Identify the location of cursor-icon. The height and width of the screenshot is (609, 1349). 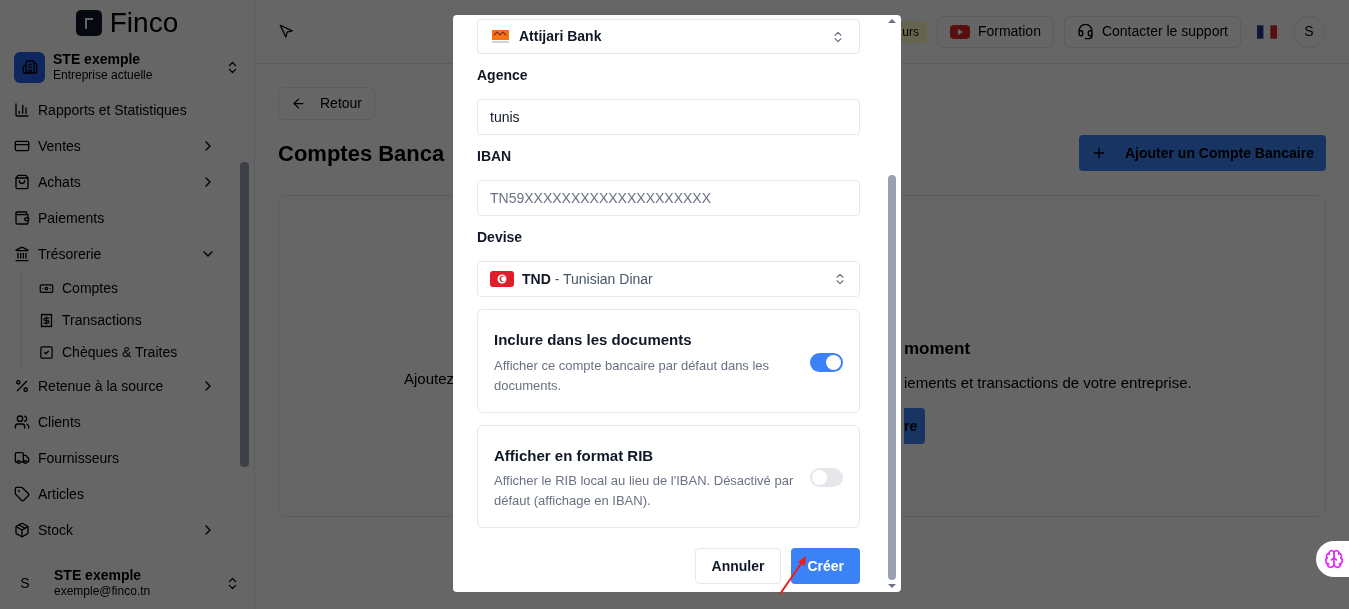
(286, 31).